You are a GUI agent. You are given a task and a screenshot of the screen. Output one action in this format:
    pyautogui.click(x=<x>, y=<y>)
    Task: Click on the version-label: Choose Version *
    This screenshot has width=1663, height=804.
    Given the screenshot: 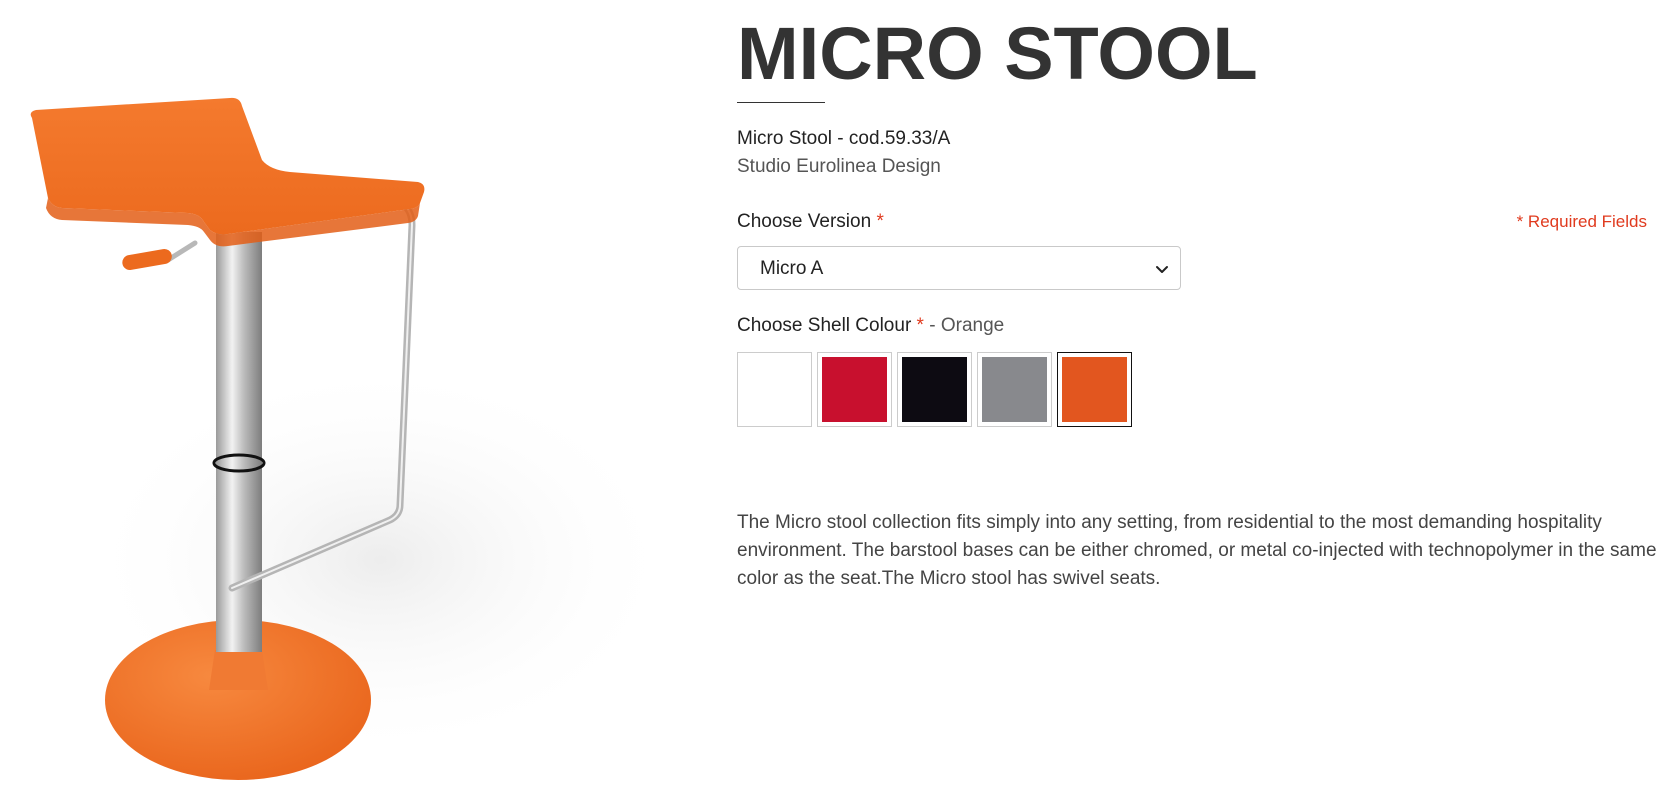 What is the action you would take?
    pyautogui.click(x=810, y=222)
    